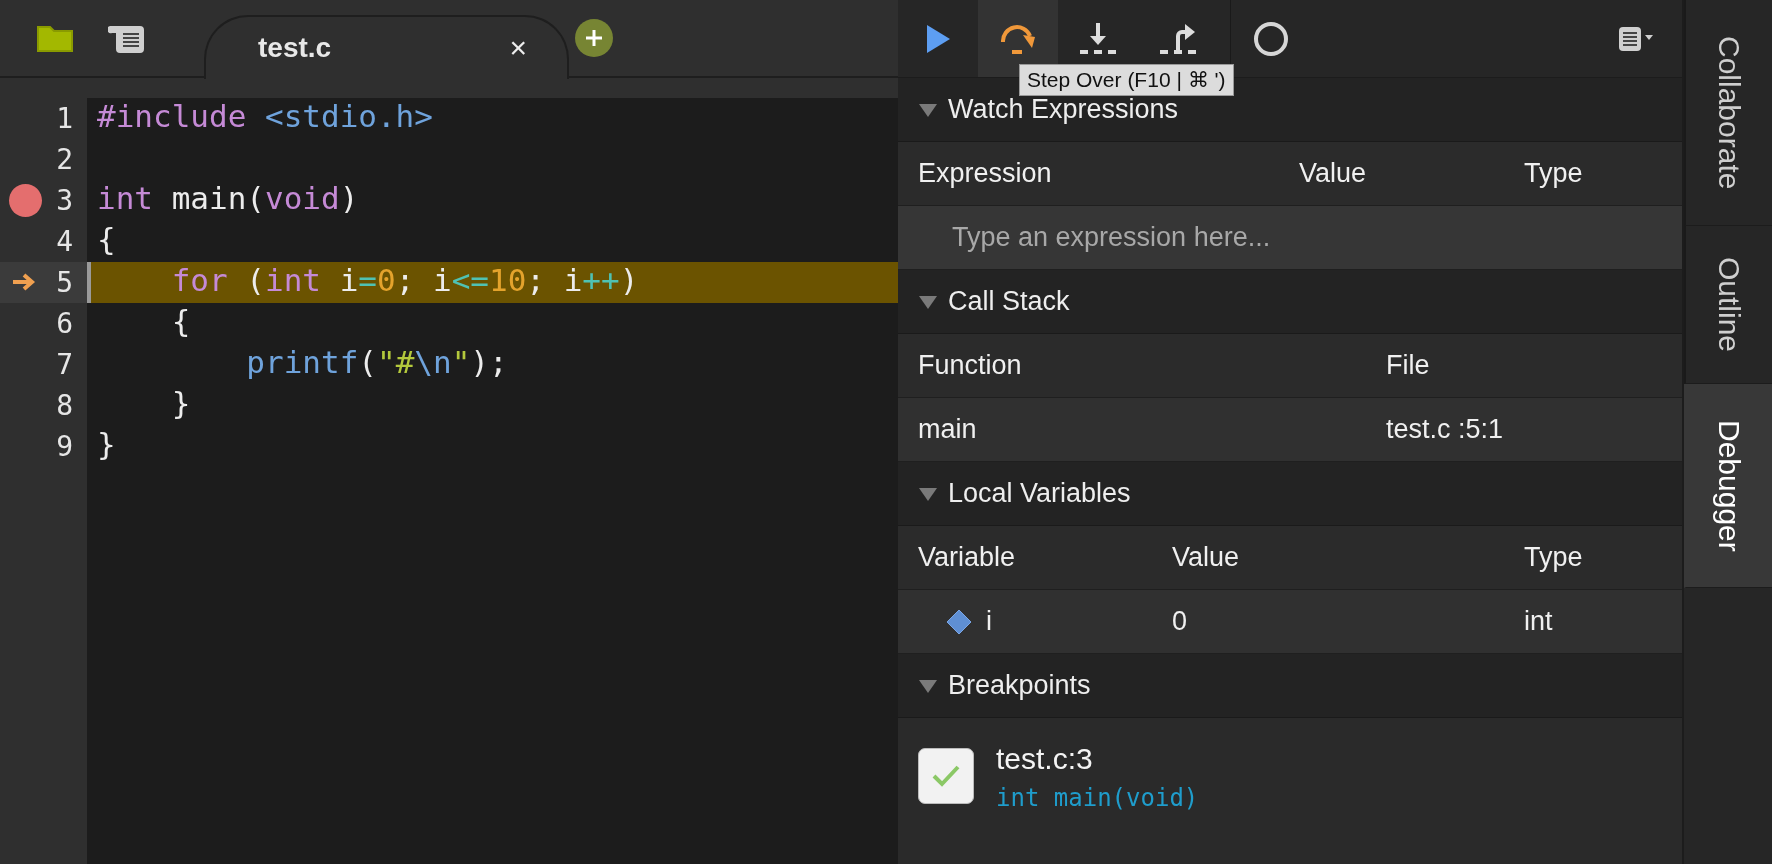 Image resolution: width=1772 pixels, height=864 pixels. I want to click on table-cell: i, so click(989, 621).